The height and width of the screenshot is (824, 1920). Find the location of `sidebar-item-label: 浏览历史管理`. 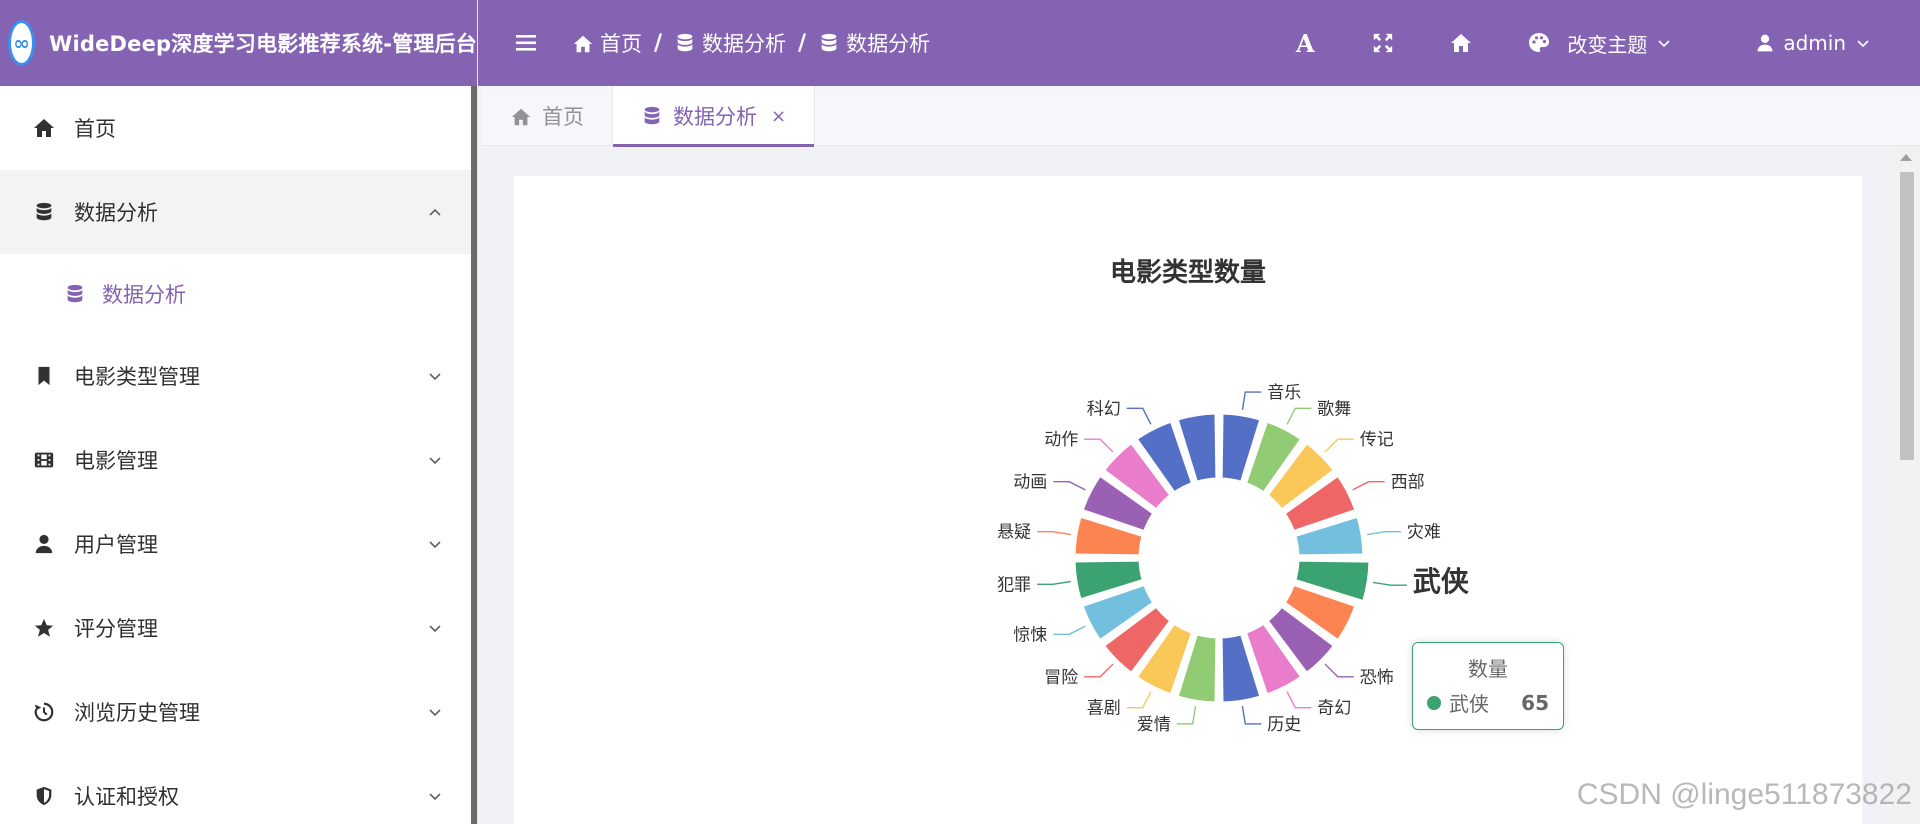

sidebar-item-label: 浏览历史管理 is located at coordinates (137, 713).